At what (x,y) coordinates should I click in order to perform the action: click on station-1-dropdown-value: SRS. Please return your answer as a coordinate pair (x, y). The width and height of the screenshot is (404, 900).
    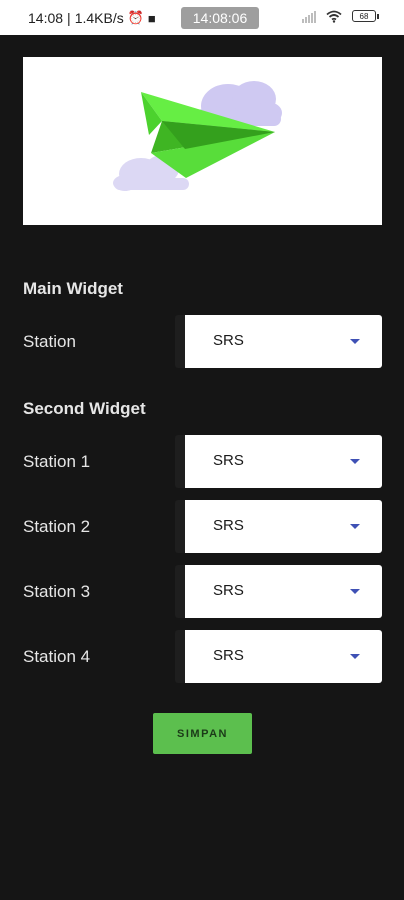
    Looking at the image, I should click on (228, 460).